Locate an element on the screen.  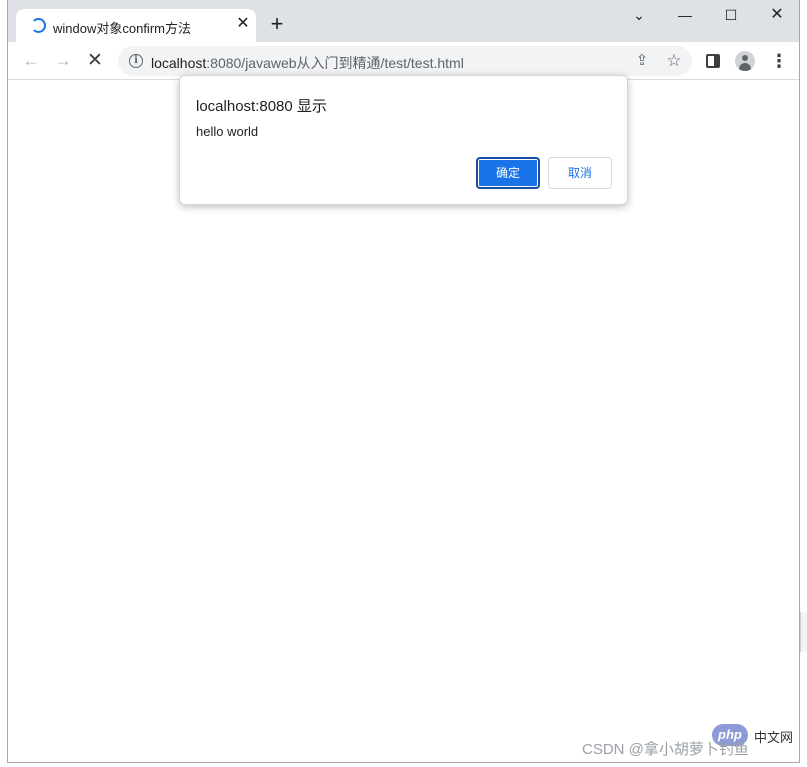
watermark-text: CSDN @拿小胡萝卜钓鱼 is located at coordinates (665, 749).